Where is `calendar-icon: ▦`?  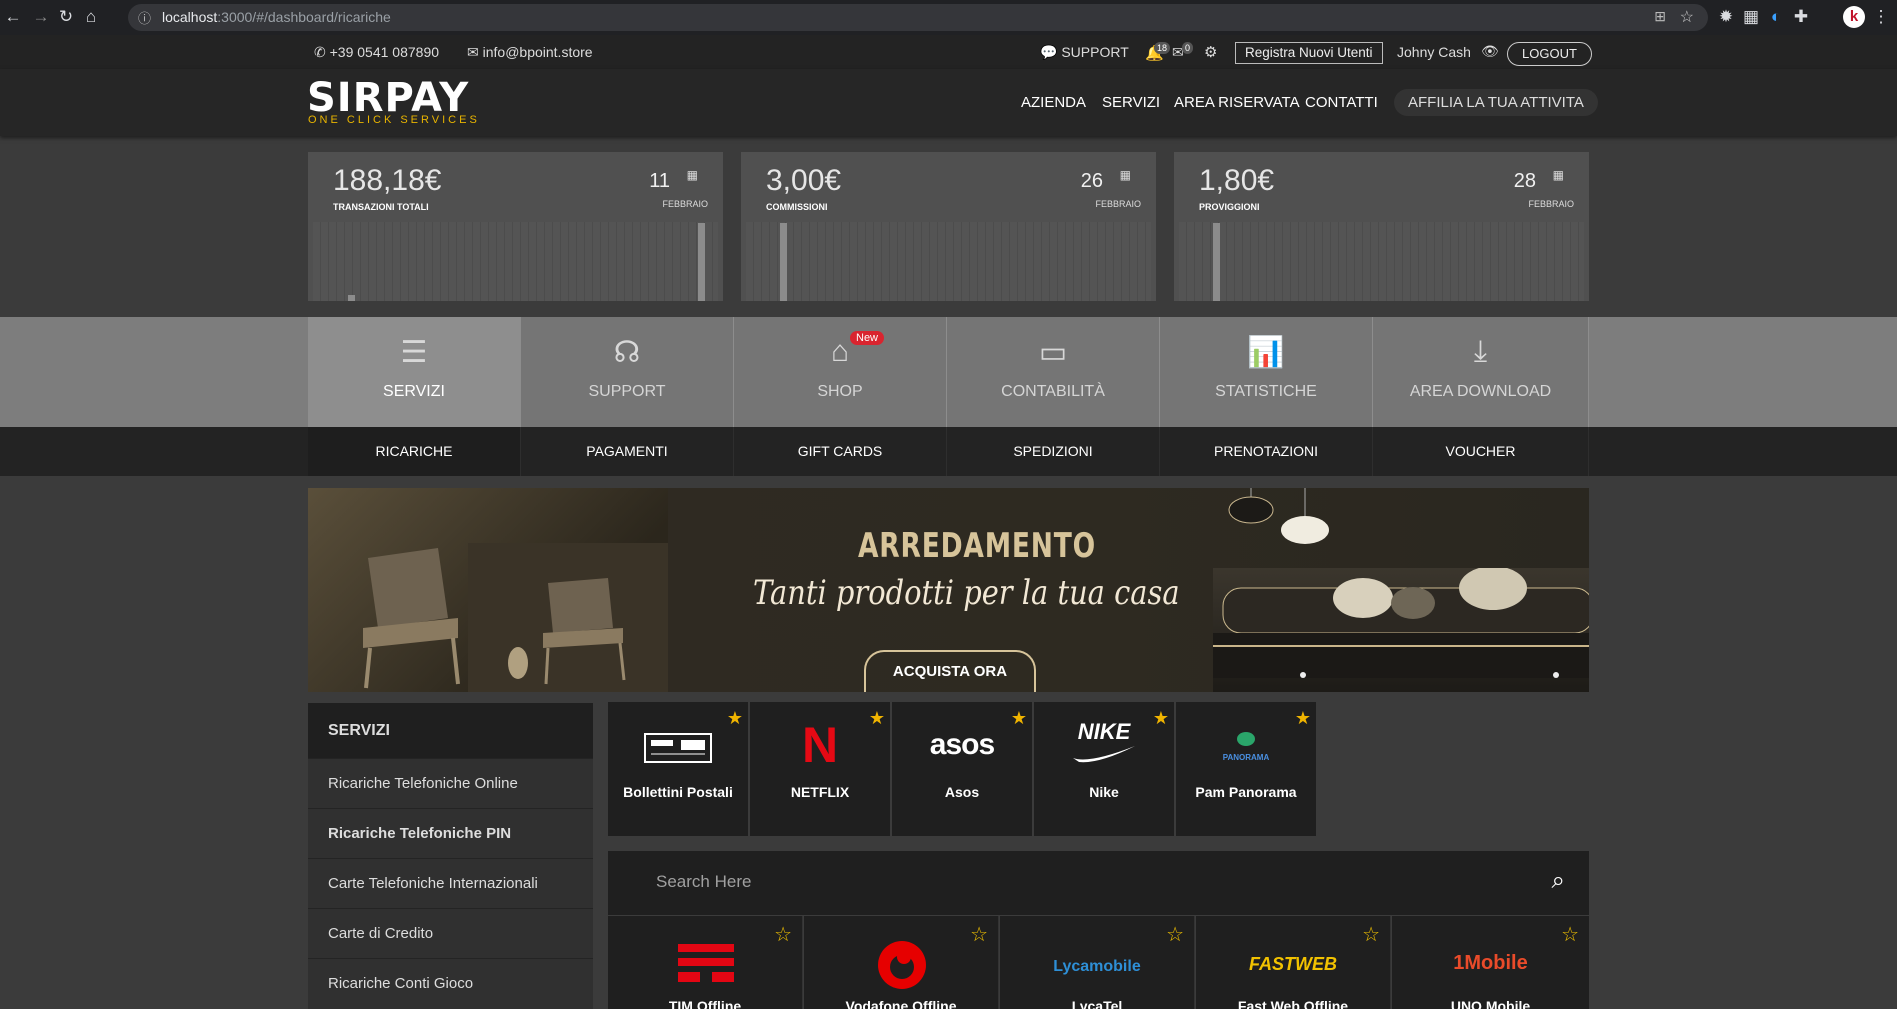
calendar-icon: ▦ is located at coordinates (1558, 175).